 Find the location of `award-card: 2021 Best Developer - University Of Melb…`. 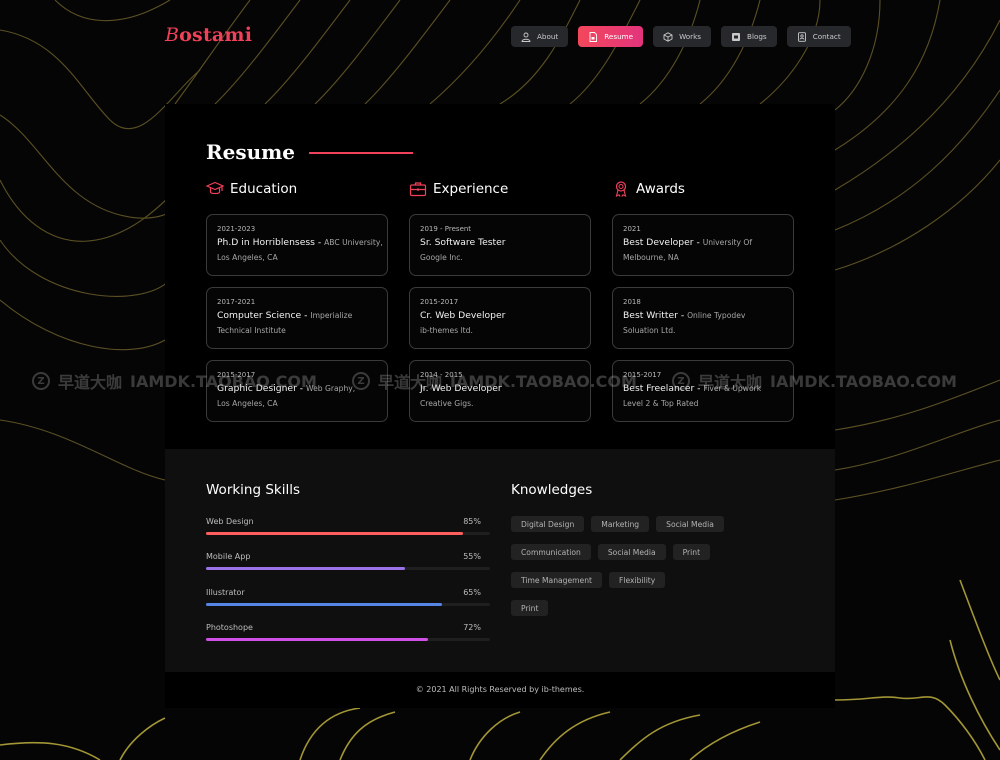

award-card: 2021 Best Developer - University Of Melb… is located at coordinates (703, 245).